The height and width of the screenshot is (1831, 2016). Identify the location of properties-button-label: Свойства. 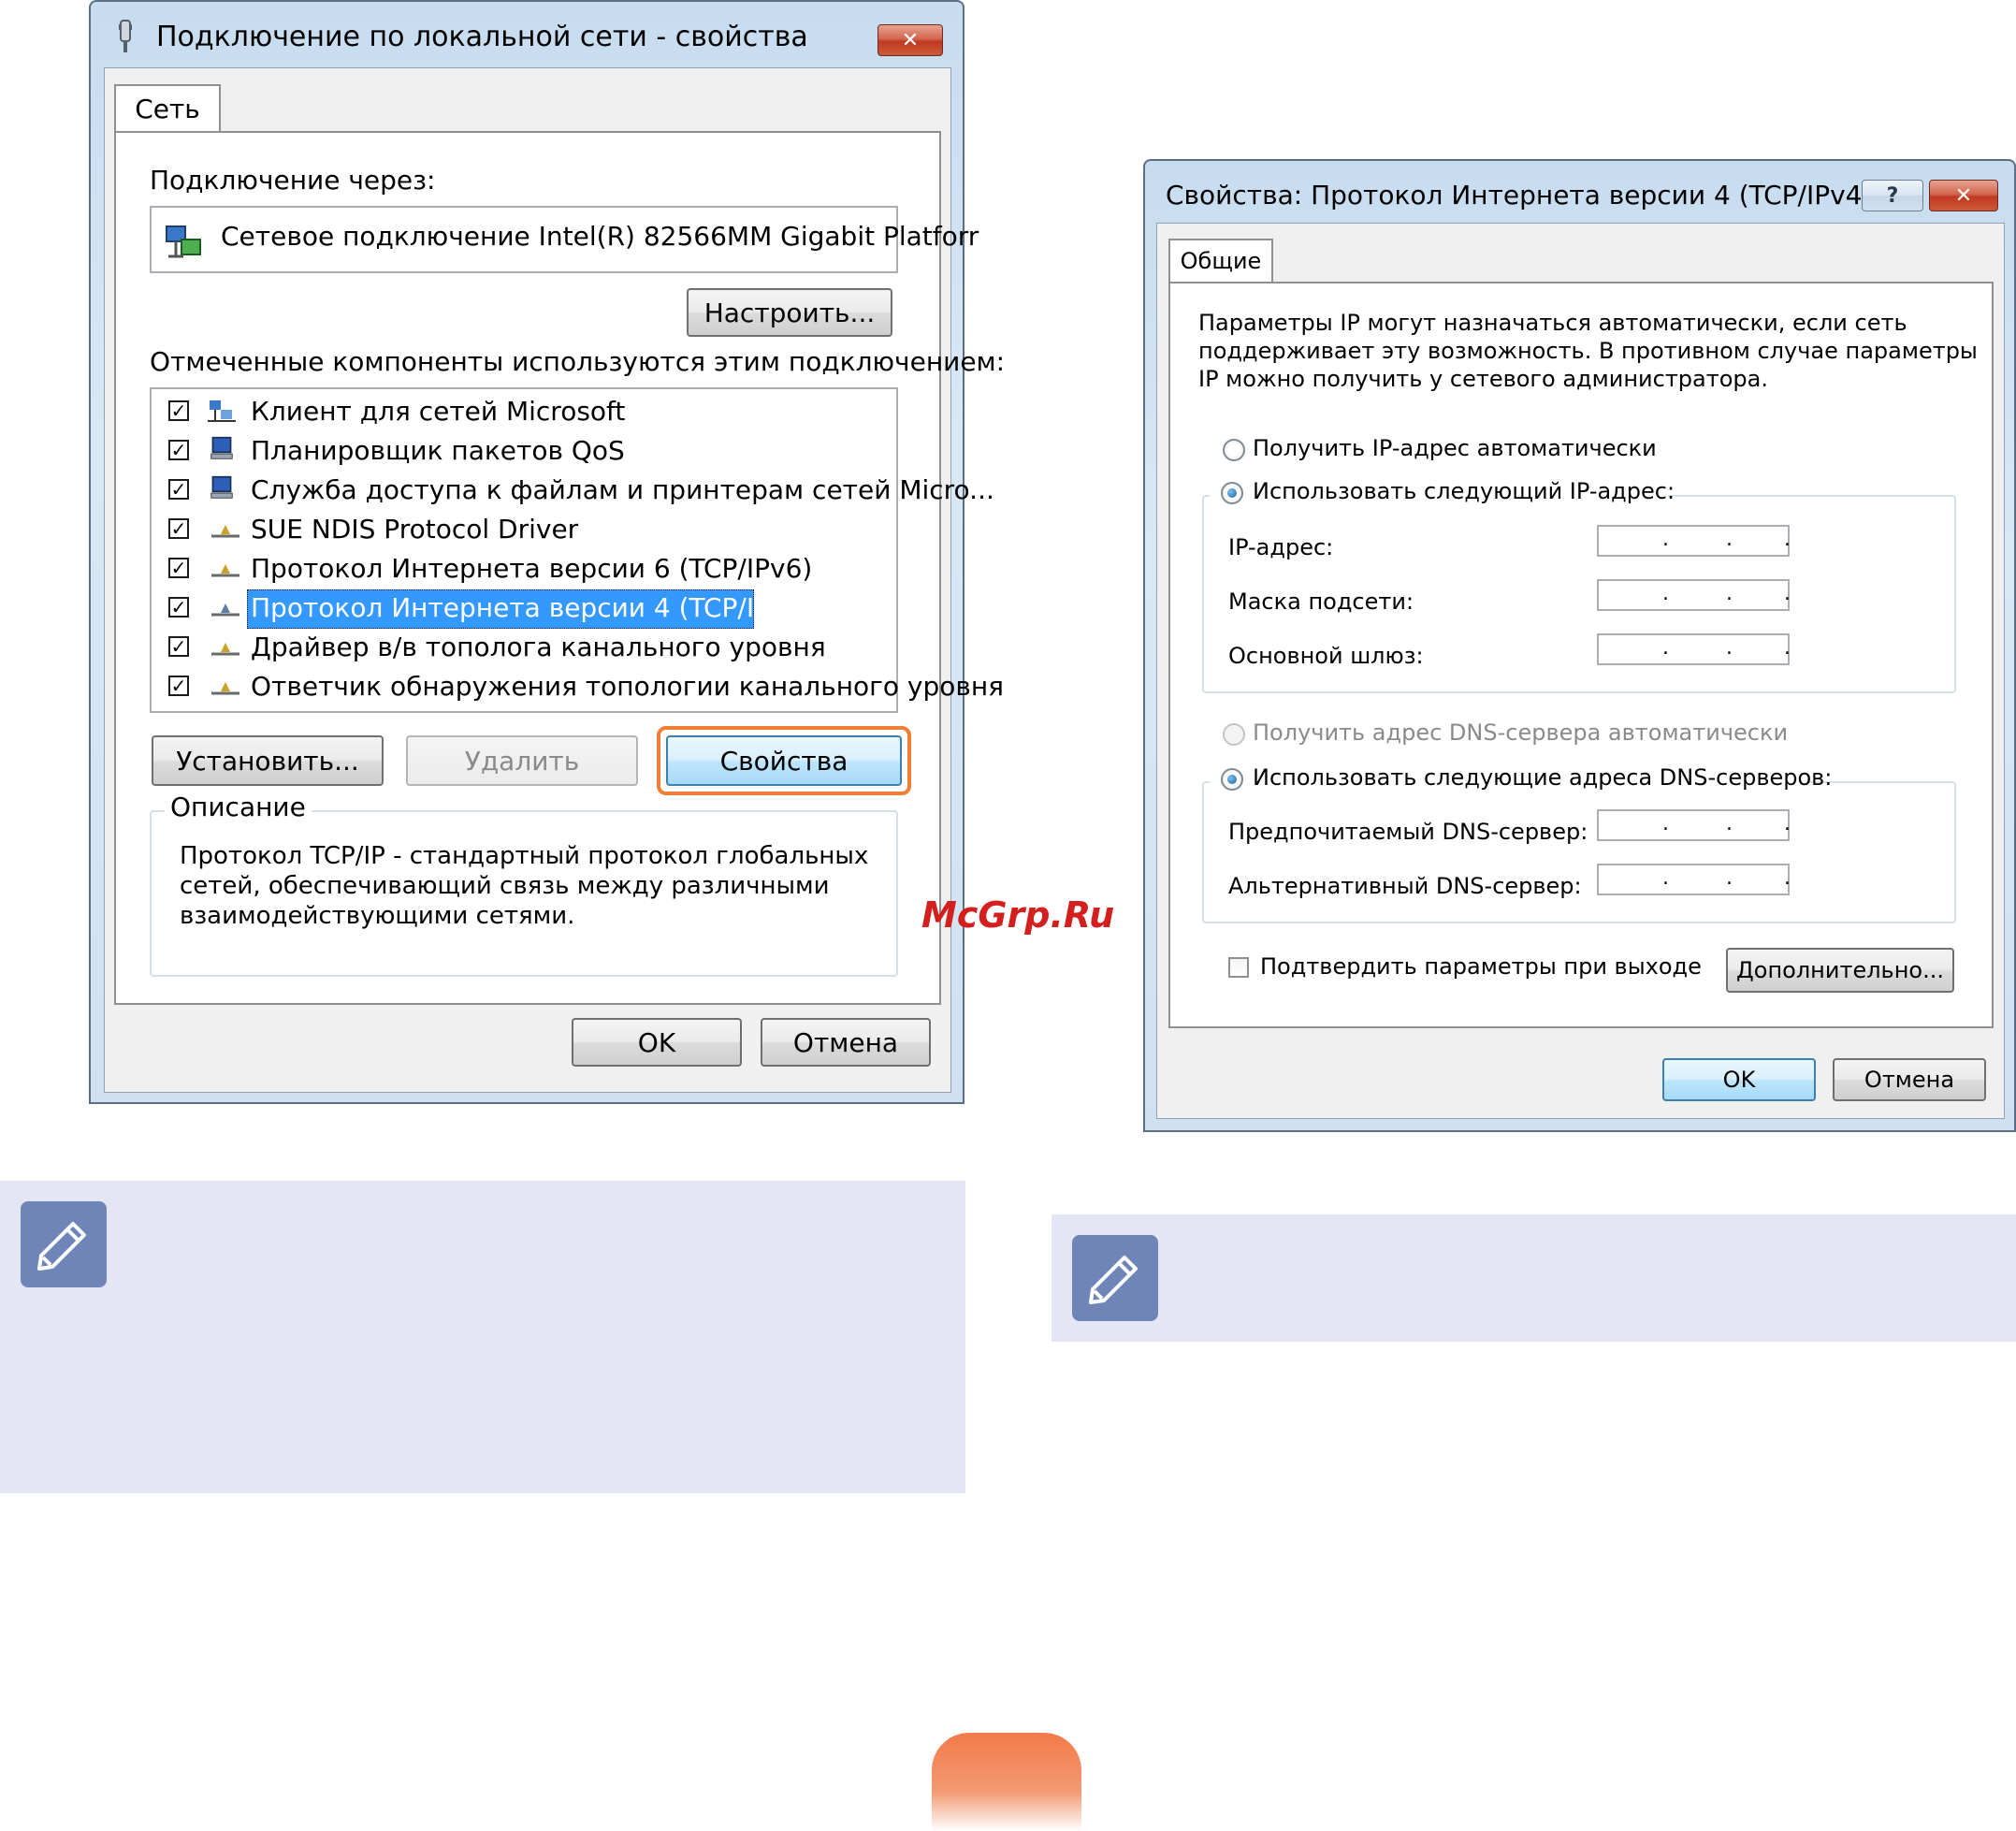
(784, 761).